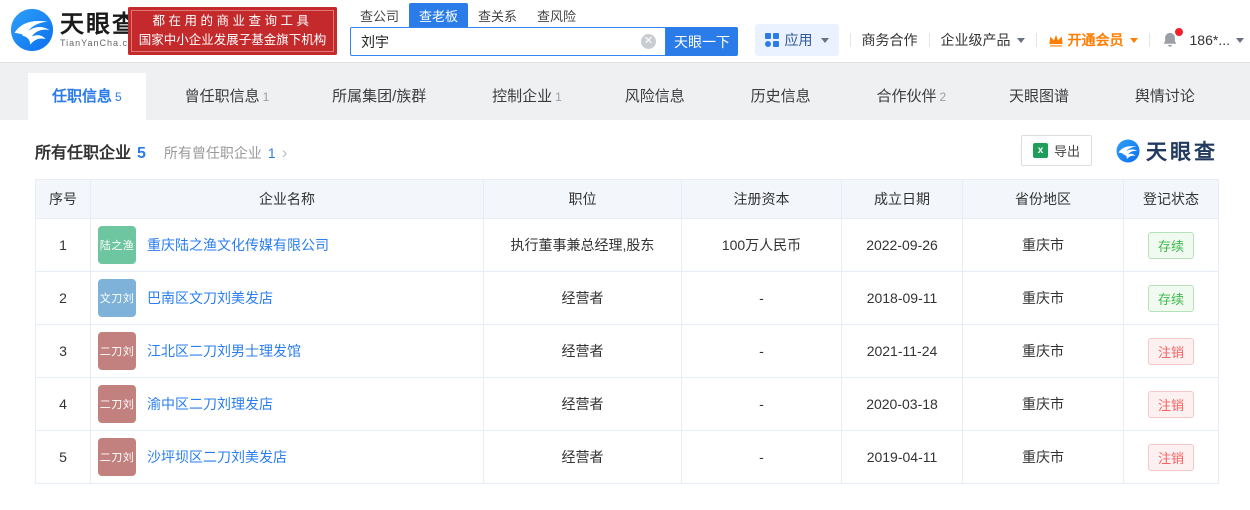  What do you see at coordinates (82, 96) in the screenshot?
I see `tab-label: 任职信息` at bounding box center [82, 96].